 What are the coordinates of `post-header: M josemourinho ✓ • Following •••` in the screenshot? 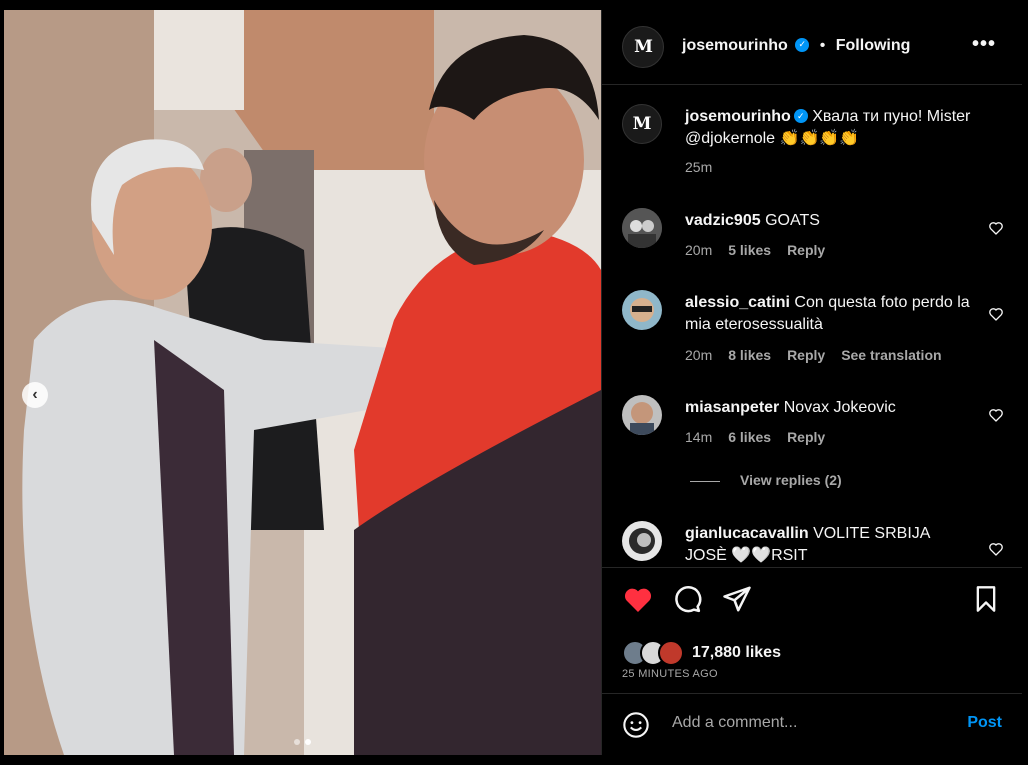 It's located at (812, 47).